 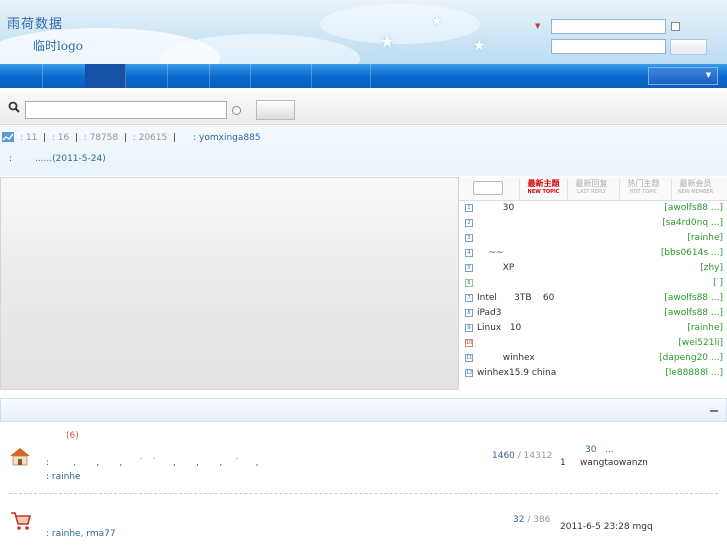 I want to click on chevron-down-icon: ▼, so click(x=708, y=75).